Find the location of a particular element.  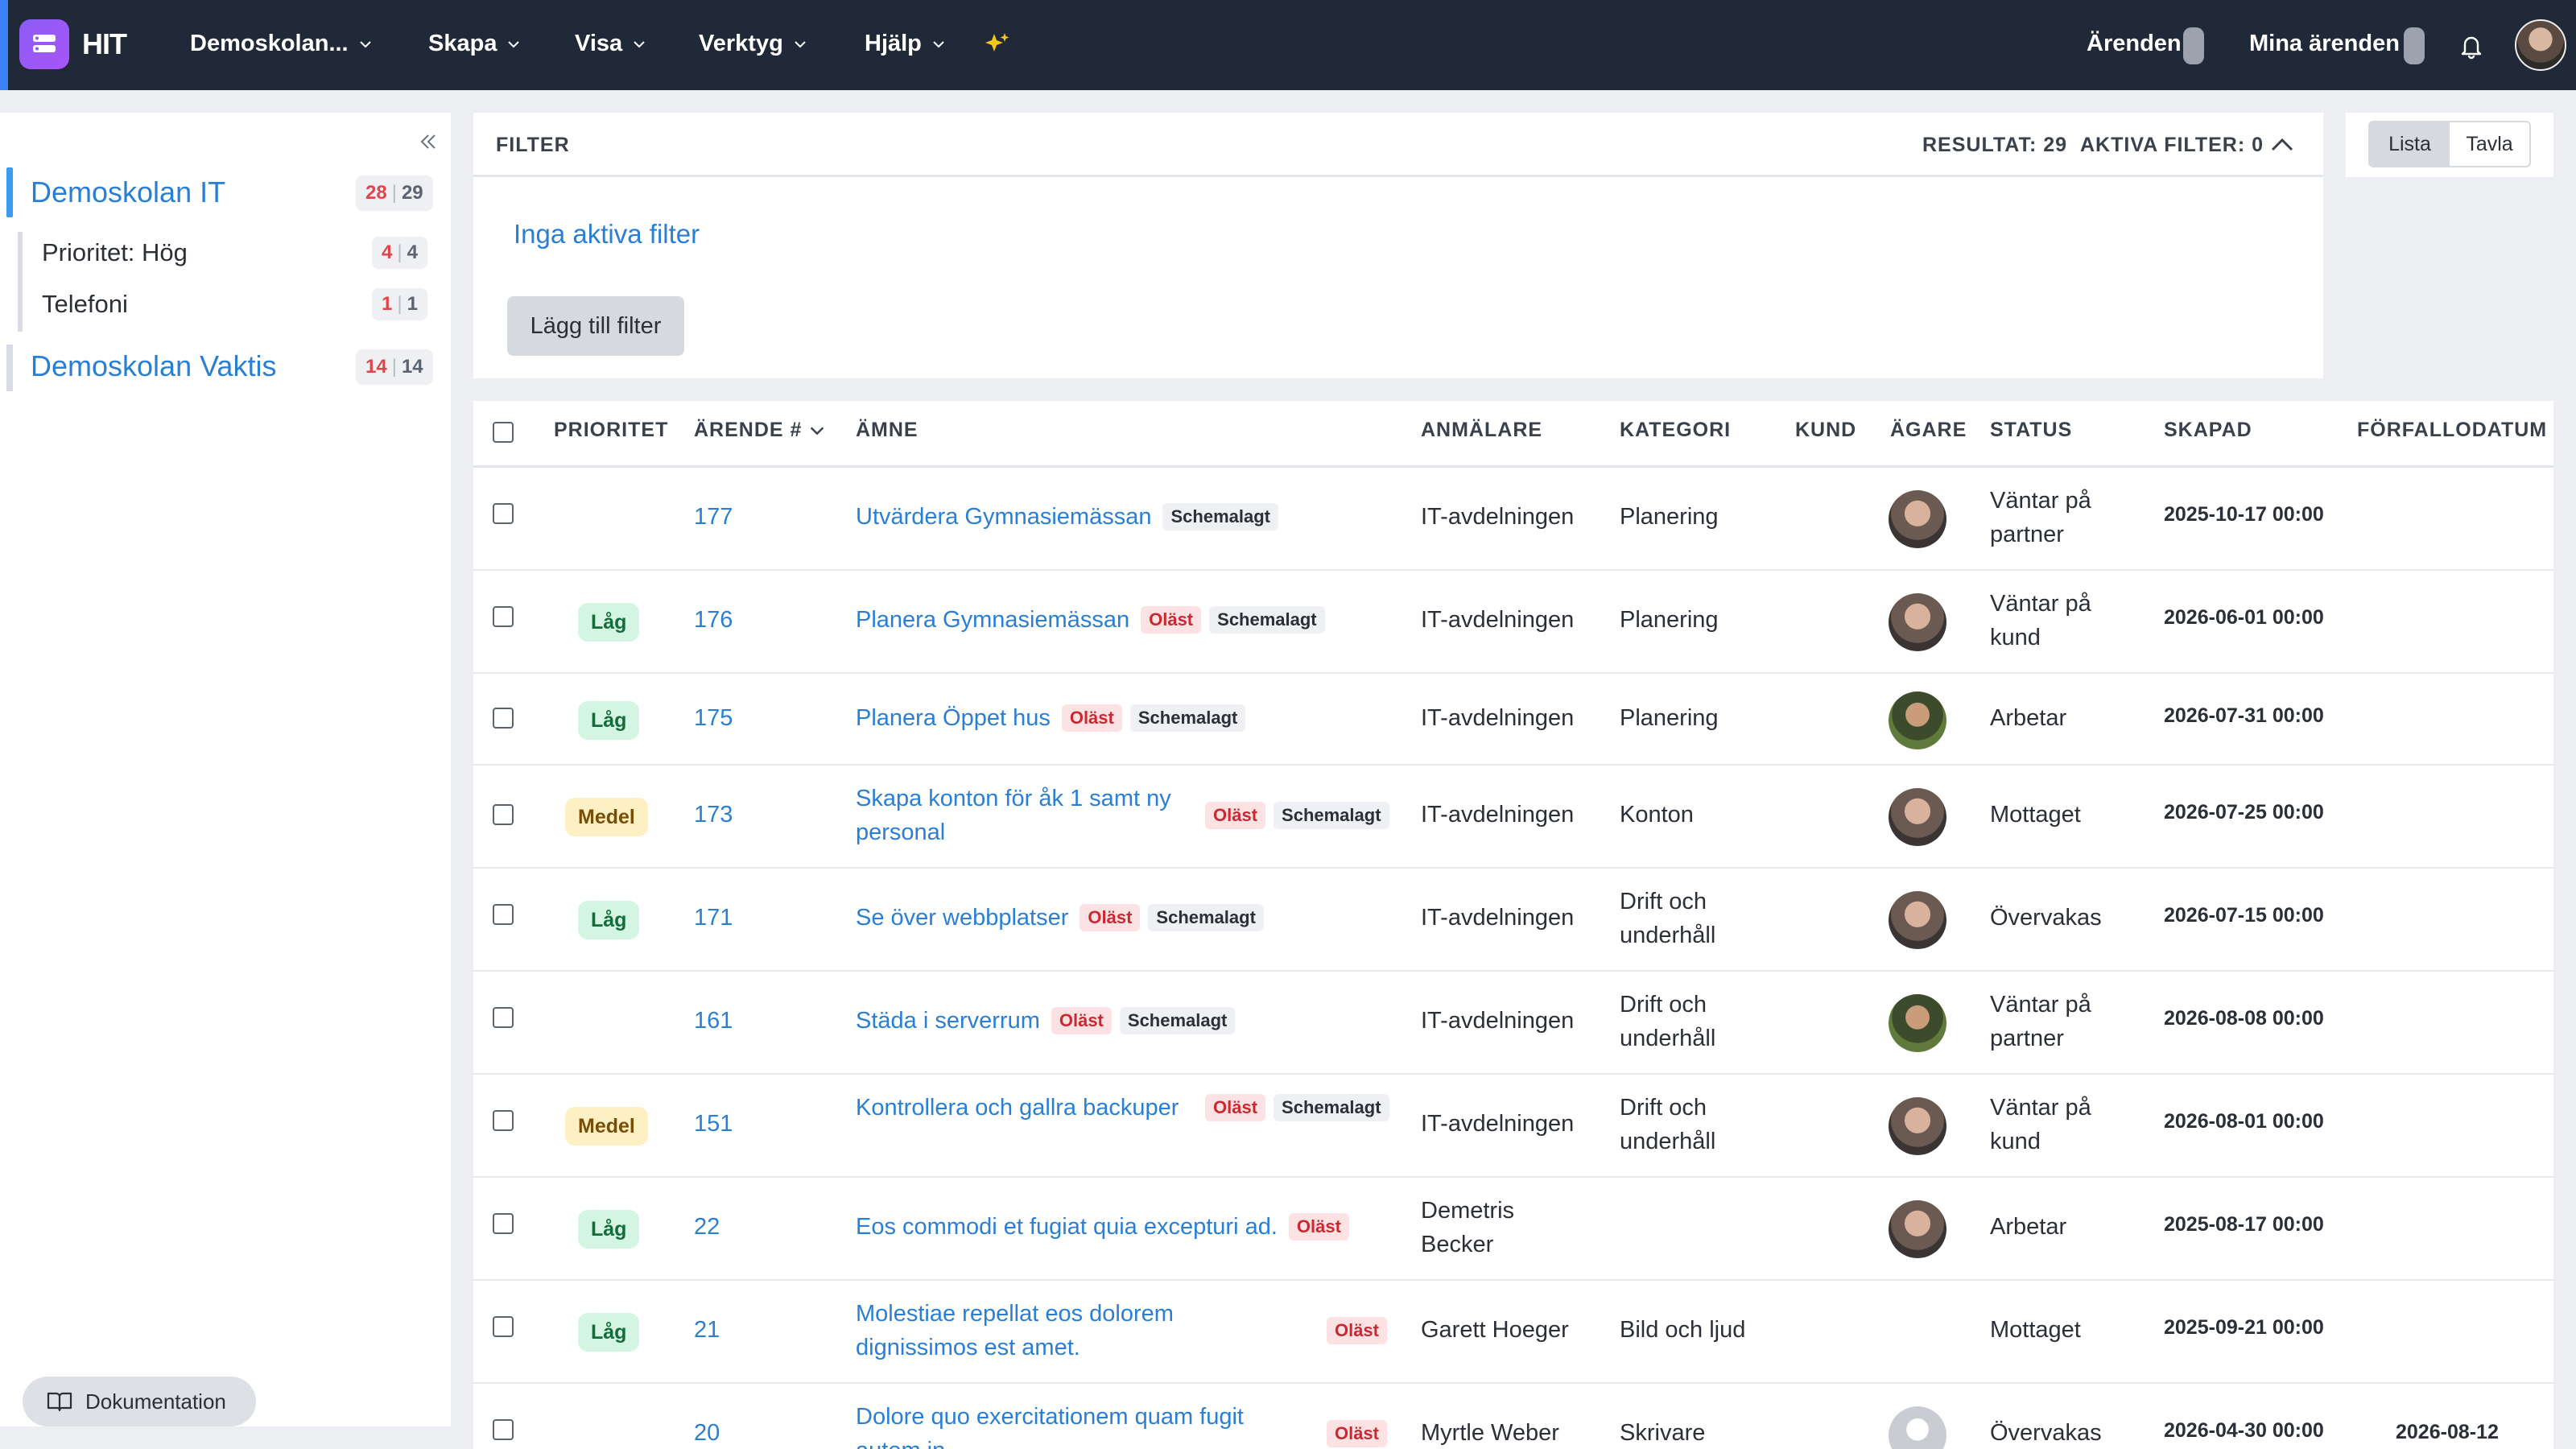

ticket-number: 161 is located at coordinates (713, 1021).